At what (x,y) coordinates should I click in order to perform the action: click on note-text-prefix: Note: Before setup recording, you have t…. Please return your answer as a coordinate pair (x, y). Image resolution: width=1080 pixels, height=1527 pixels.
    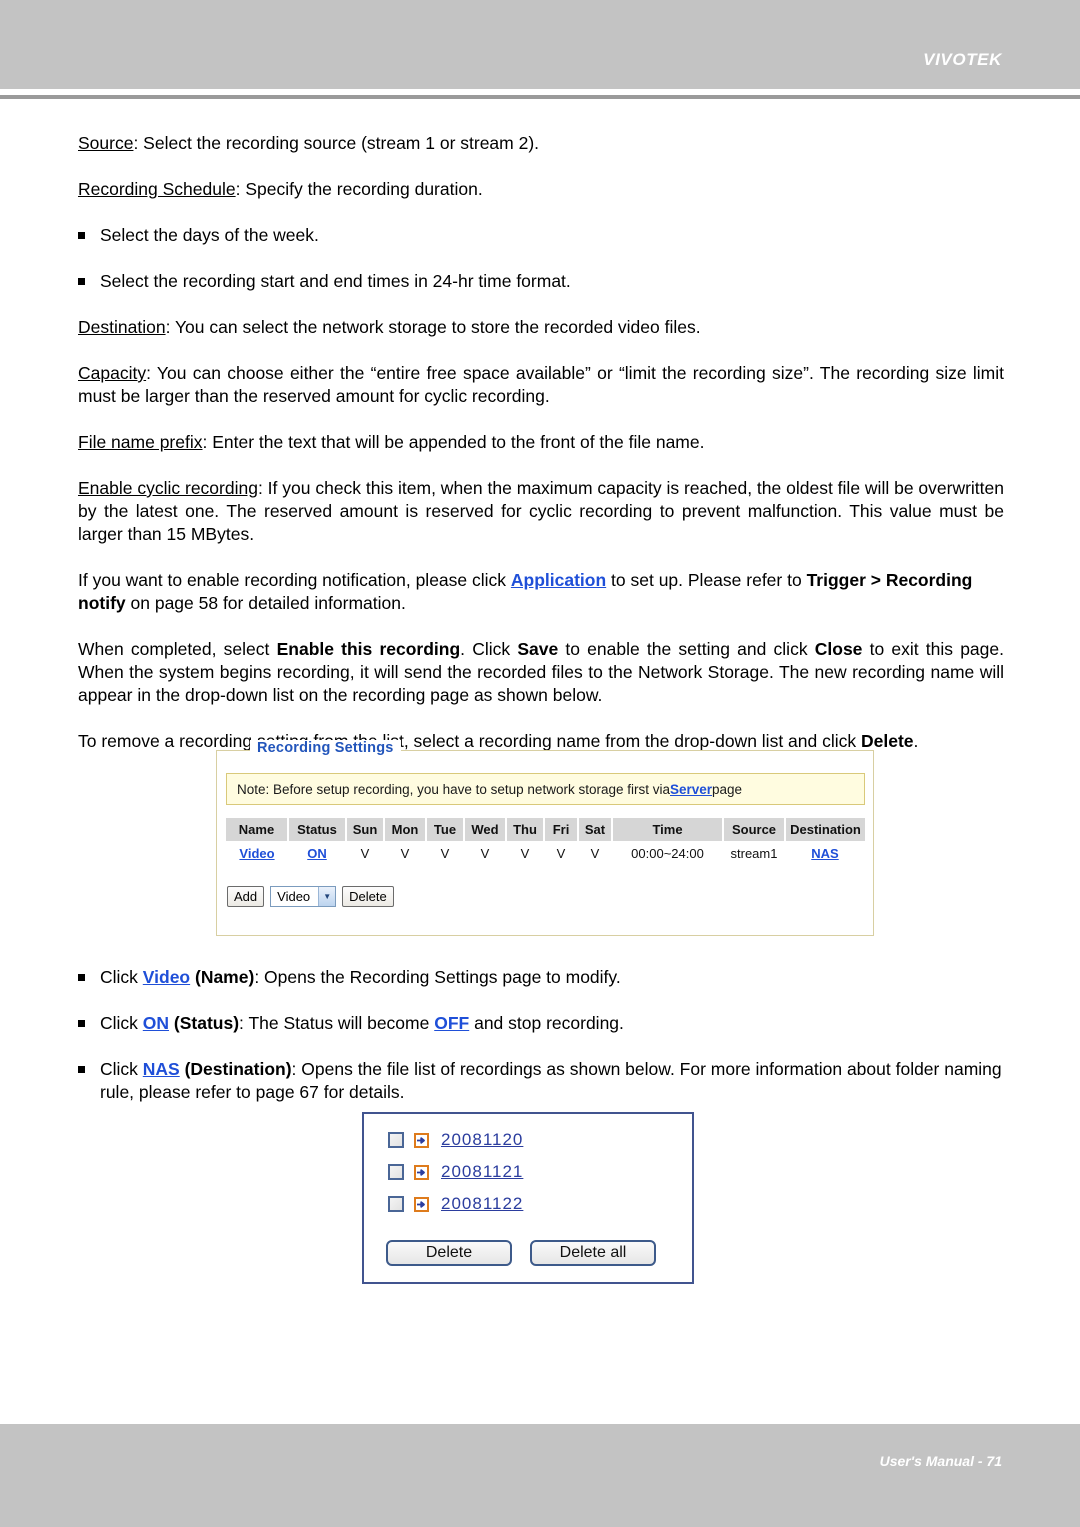
    Looking at the image, I should click on (453, 789).